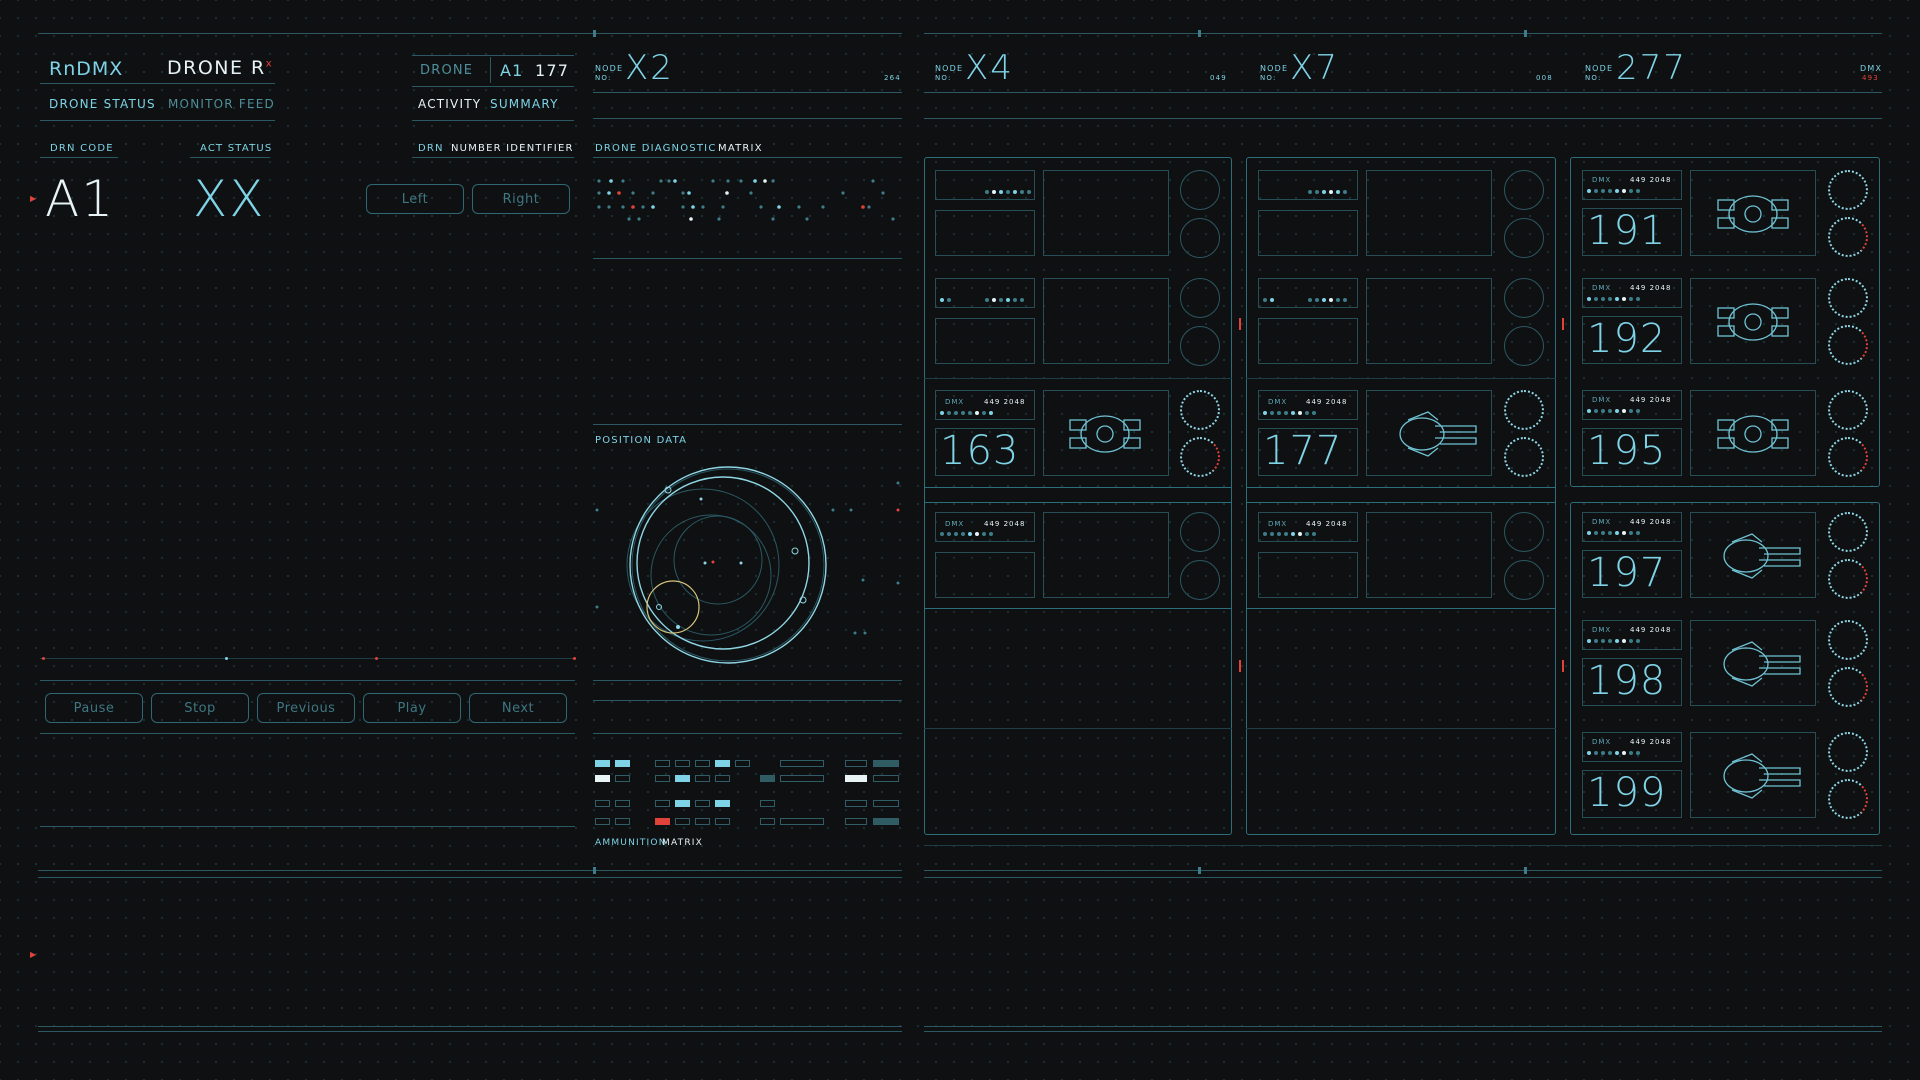 The image size is (1920, 1080). What do you see at coordinates (1651, 68) in the screenshot?
I see `node-value: 277` at bounding box center [1651, 68].